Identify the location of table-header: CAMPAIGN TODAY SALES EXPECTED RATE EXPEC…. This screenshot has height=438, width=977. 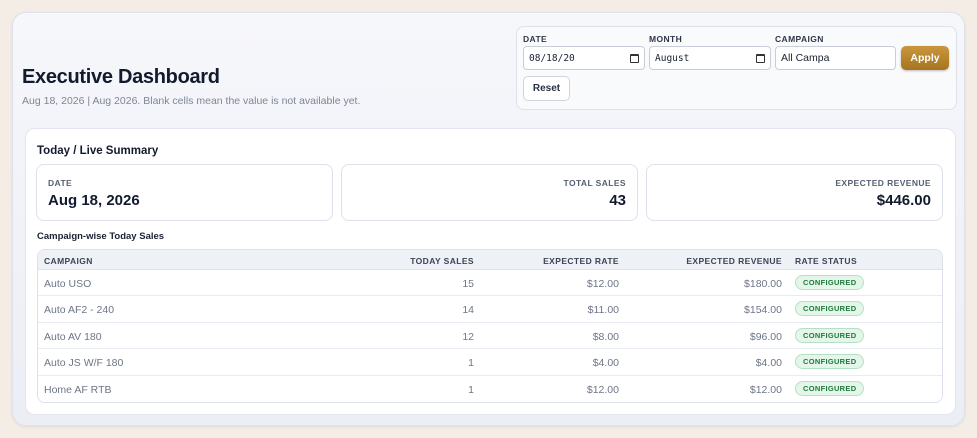
(490, 260).